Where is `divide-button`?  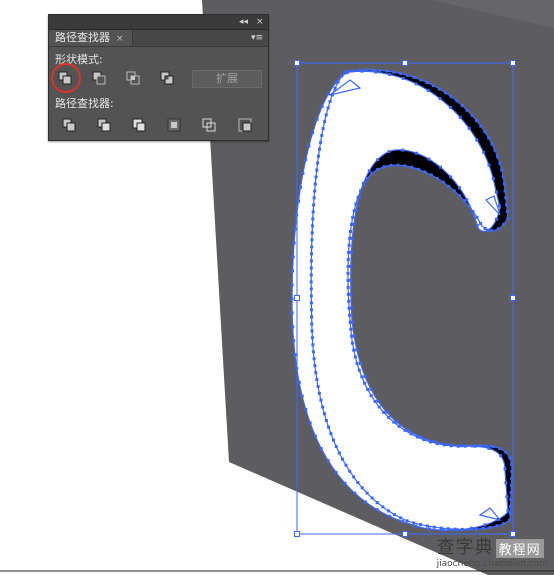 divide-button is located at coordinates (69, 125).